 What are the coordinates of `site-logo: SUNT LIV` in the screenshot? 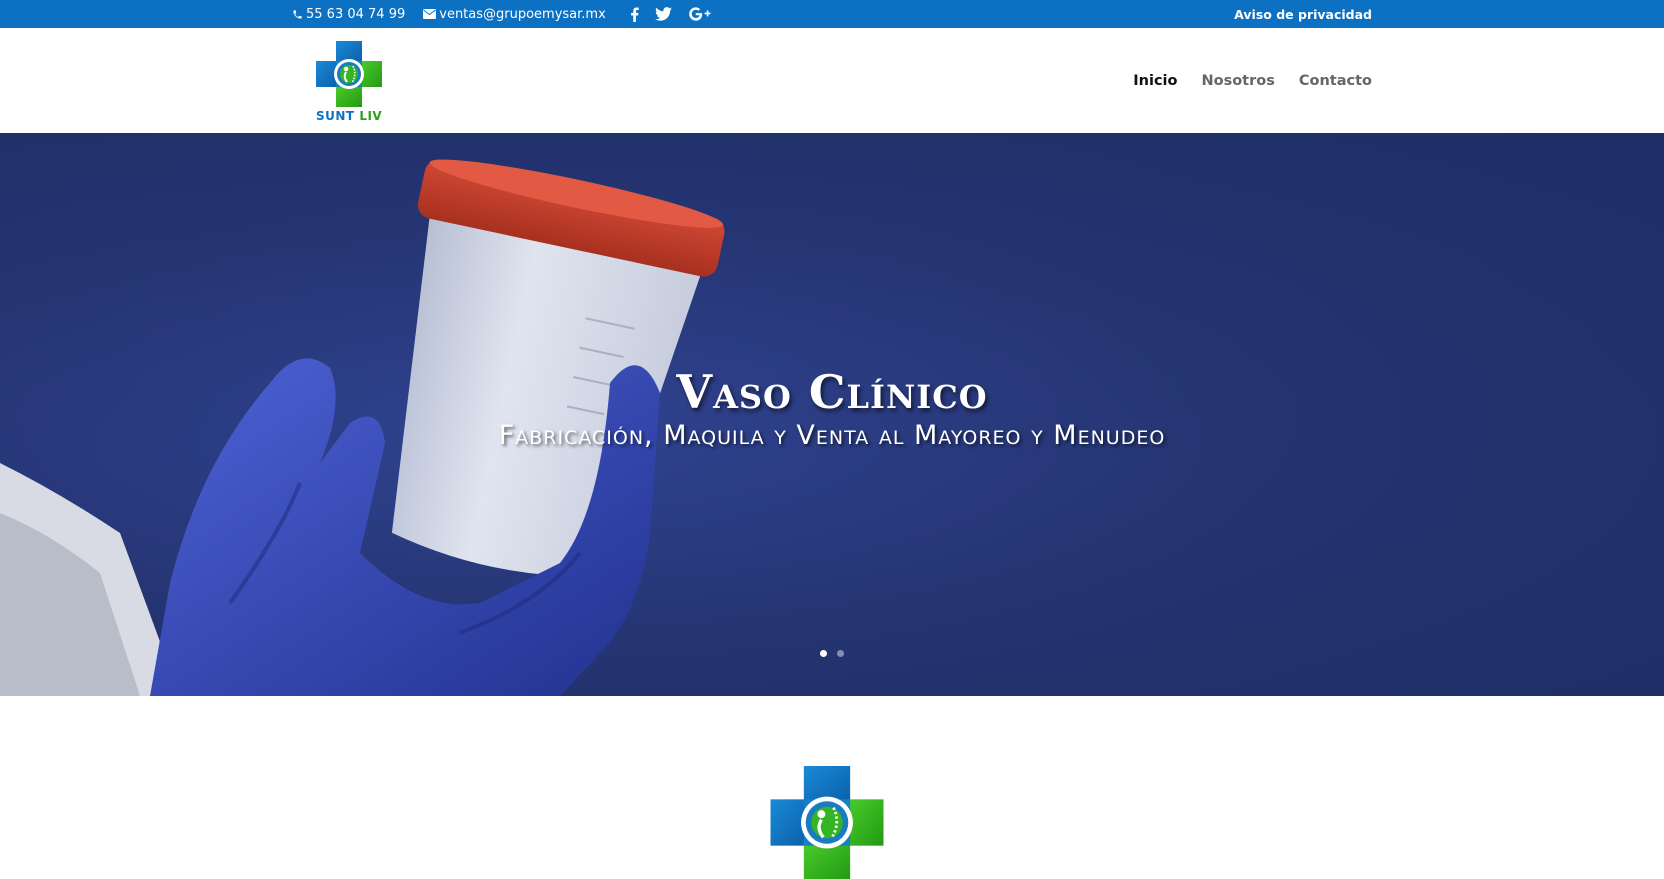 It's located at (349, 83).